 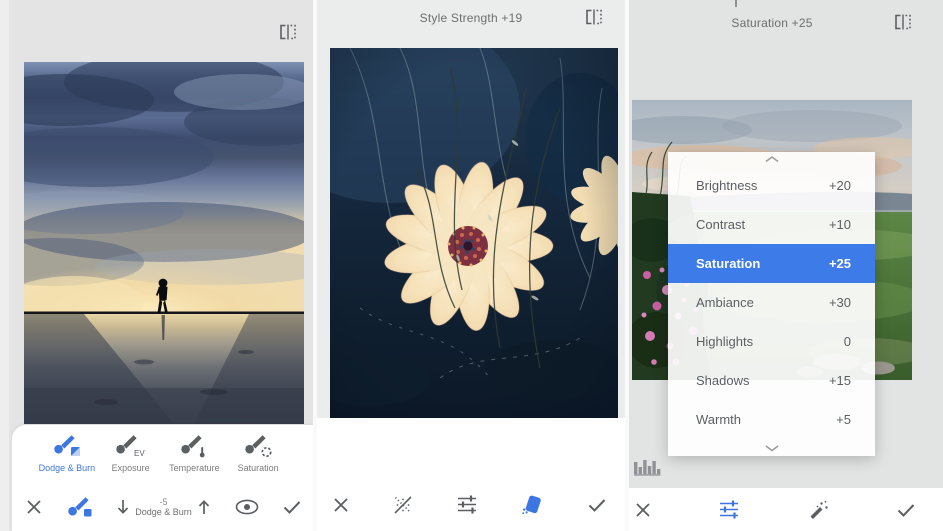 I want to click on tool-temperature: Temperature, so click(x=195, y=453).